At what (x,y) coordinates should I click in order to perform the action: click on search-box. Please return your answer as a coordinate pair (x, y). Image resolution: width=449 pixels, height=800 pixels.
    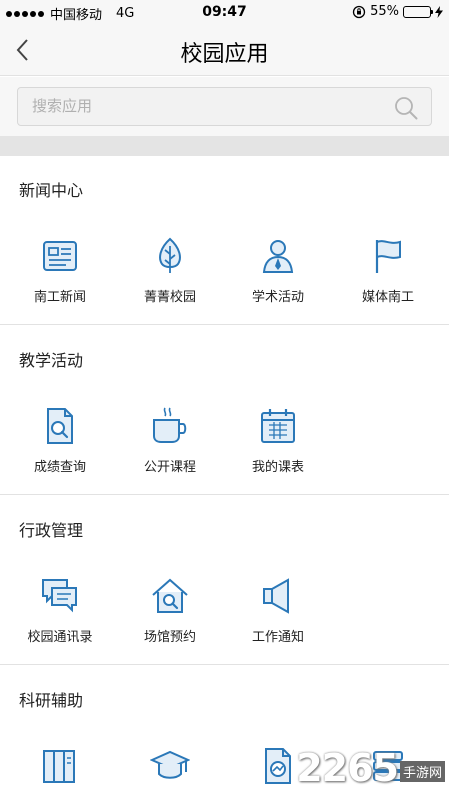
    Looking at the image, I should click on (224, 106).